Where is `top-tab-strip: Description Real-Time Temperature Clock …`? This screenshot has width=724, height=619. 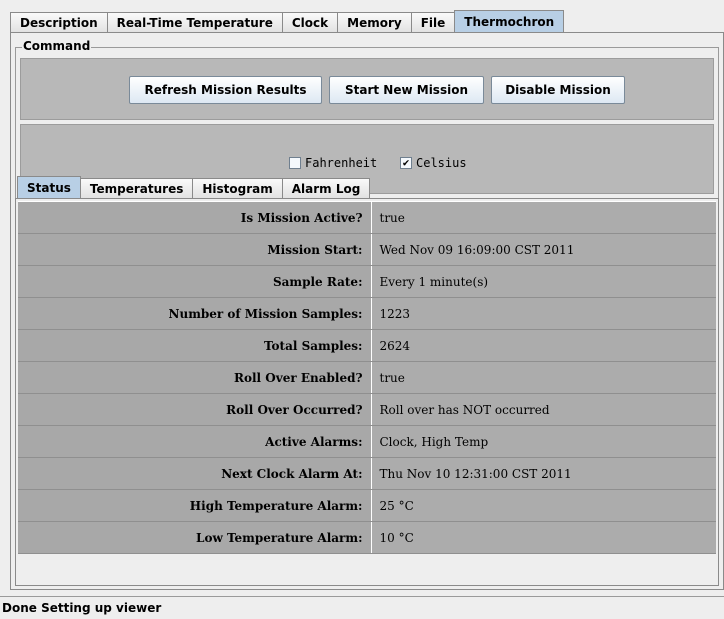 top-tab-strip: Description Real-Time Temperature Clock … is located at coordinates (287, 21).